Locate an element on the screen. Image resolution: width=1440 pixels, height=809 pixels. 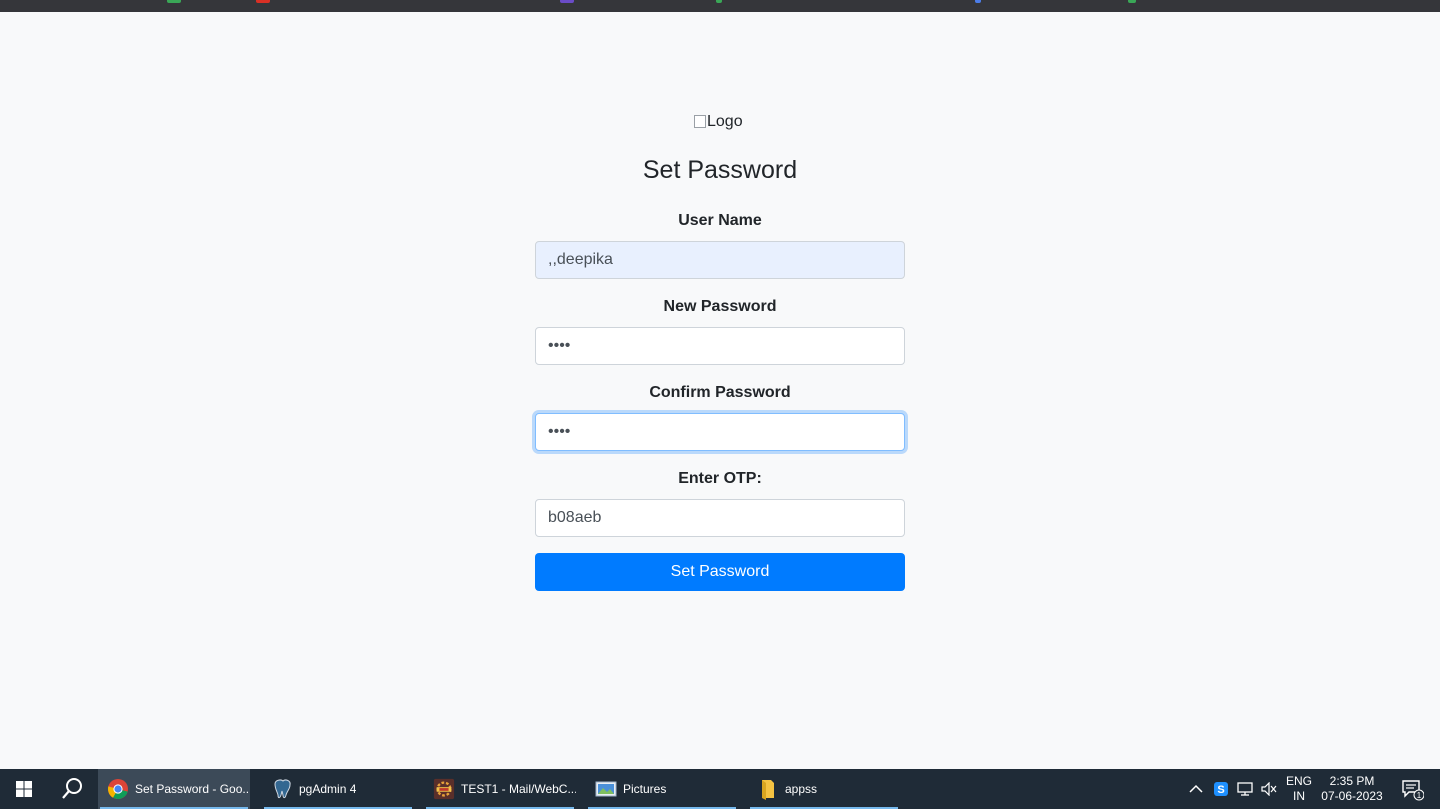
set-password-button: Set Password is located at coordinates (720, 572).